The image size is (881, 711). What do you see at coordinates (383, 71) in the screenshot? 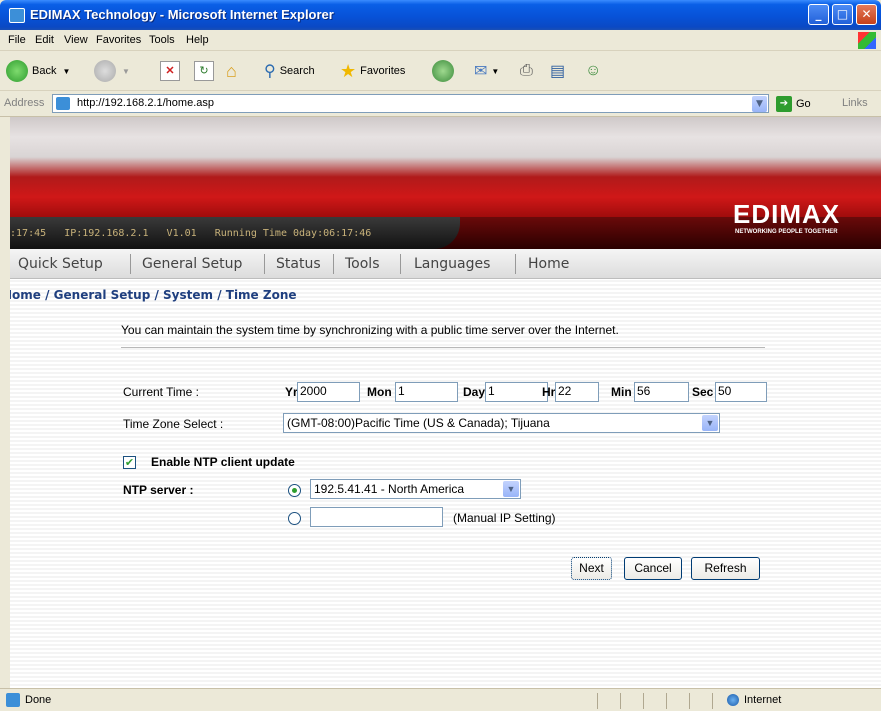
I see `favorites-label: Favorites` at bounding box center [383, 71].